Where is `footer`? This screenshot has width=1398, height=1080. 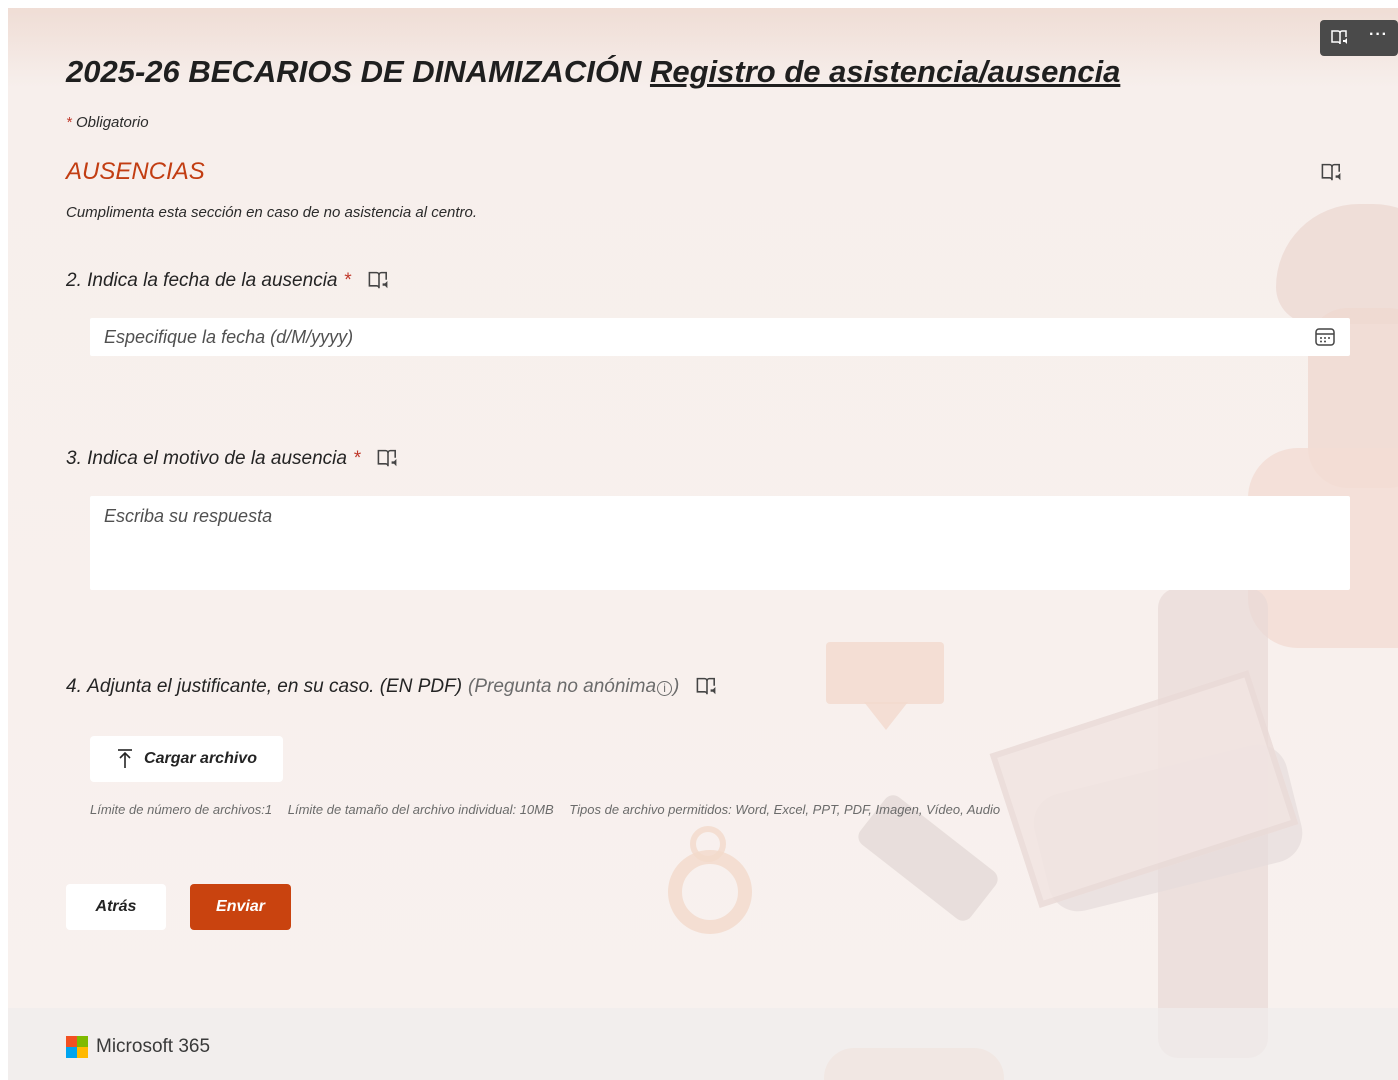
footer is located at coordinates (703, 1044).